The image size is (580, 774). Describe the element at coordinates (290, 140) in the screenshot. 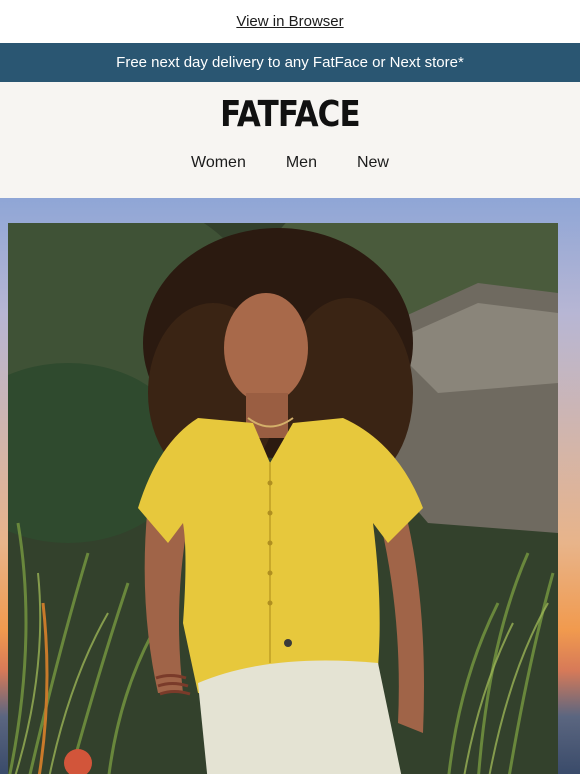

I see `header: FATFACE Women Men New` at that location.